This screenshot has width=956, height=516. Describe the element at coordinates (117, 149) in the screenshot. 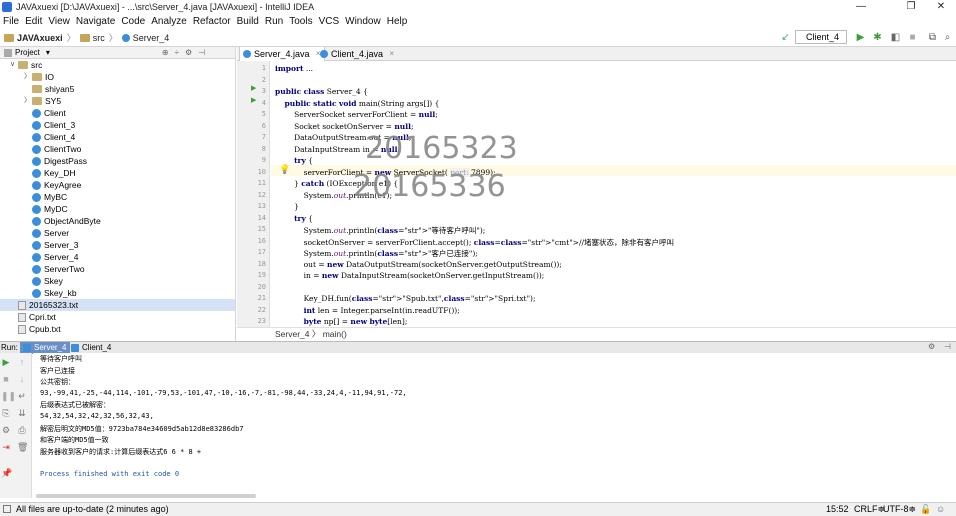

I see `project-tree-item: ClientTwo` at that location.